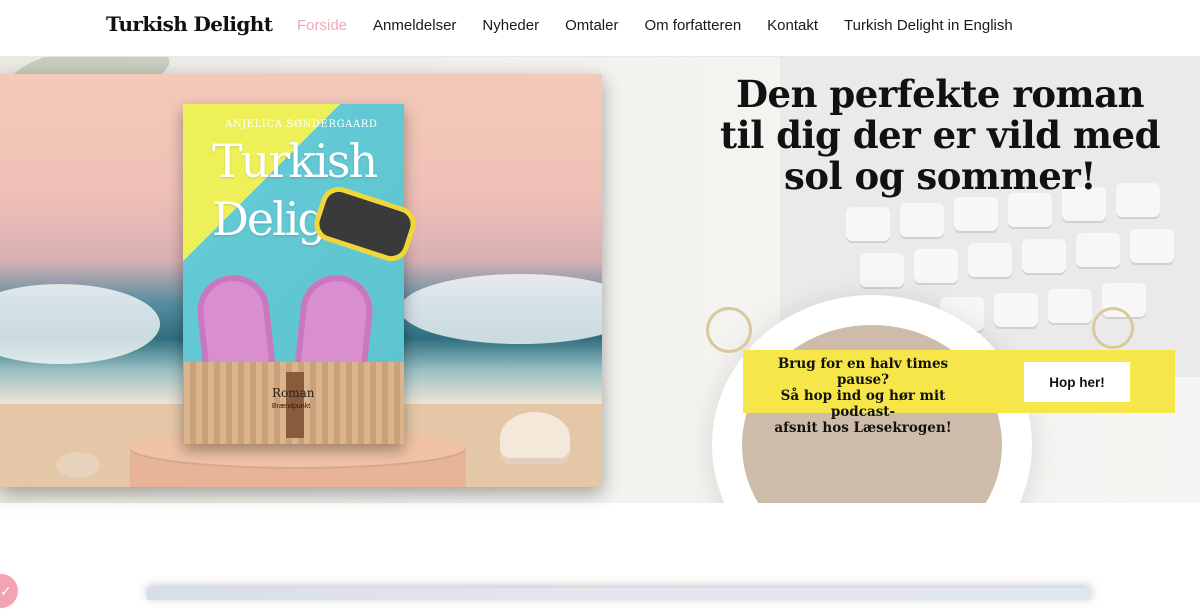 The width and height of the screenshot is (1200, 610). I want to click on book-publisher: Brændpunkt, so click(291, 406).